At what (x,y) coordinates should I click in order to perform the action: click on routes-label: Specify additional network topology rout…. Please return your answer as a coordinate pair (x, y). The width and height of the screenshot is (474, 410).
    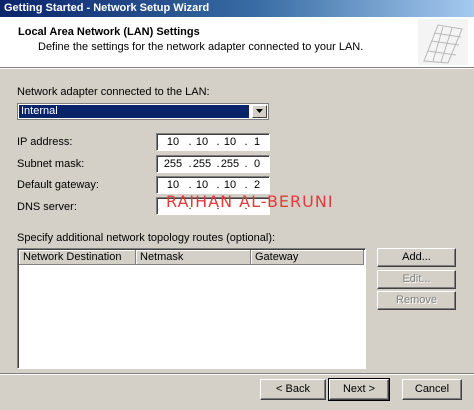
    Looking at the image, I should click on (146, 238).